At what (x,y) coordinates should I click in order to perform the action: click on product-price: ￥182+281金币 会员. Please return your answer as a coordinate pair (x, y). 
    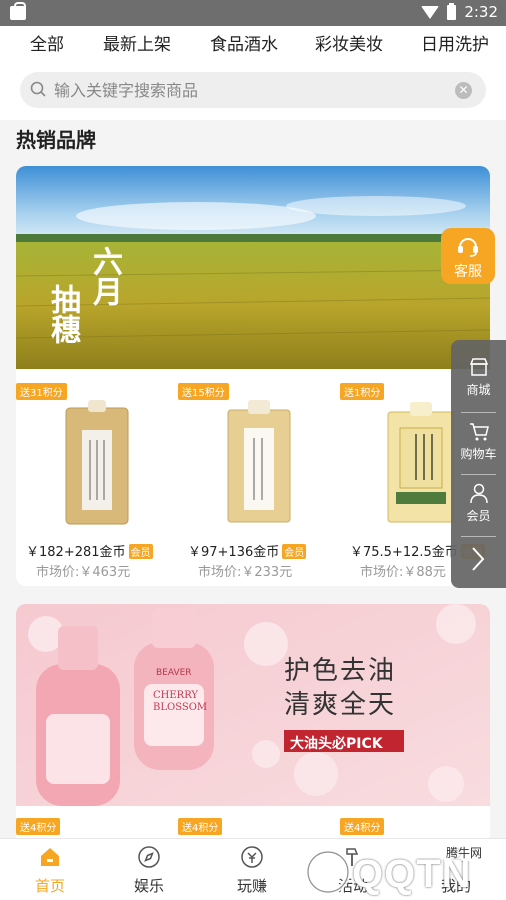
    Looking at the image, I should click on (89, 552).